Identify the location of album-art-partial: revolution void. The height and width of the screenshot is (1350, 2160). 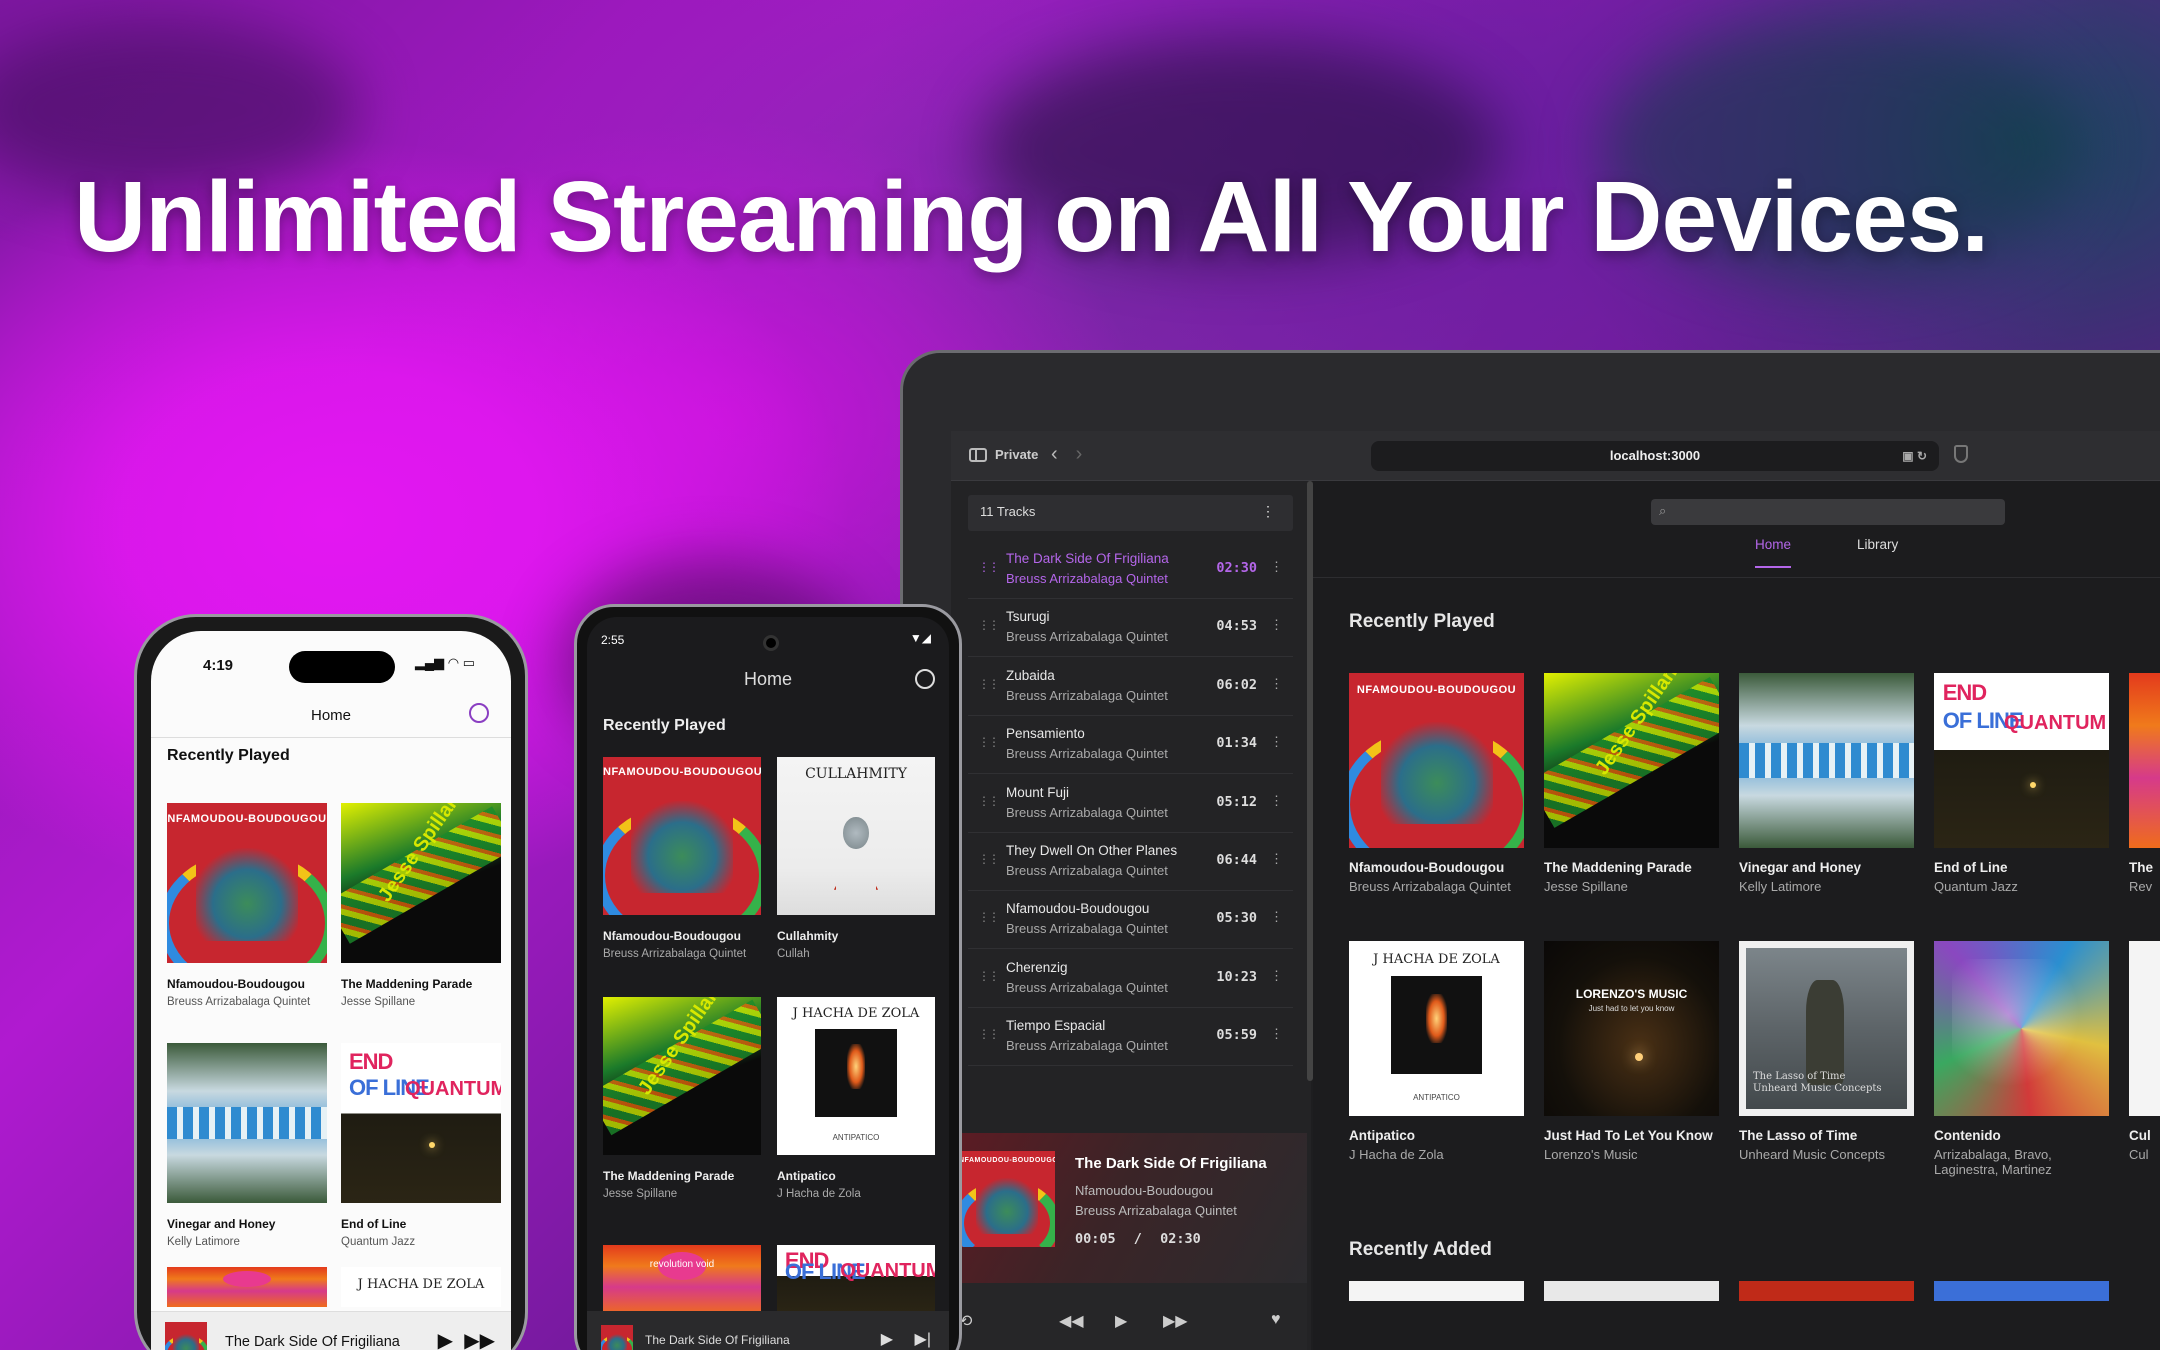
(682, 1280).